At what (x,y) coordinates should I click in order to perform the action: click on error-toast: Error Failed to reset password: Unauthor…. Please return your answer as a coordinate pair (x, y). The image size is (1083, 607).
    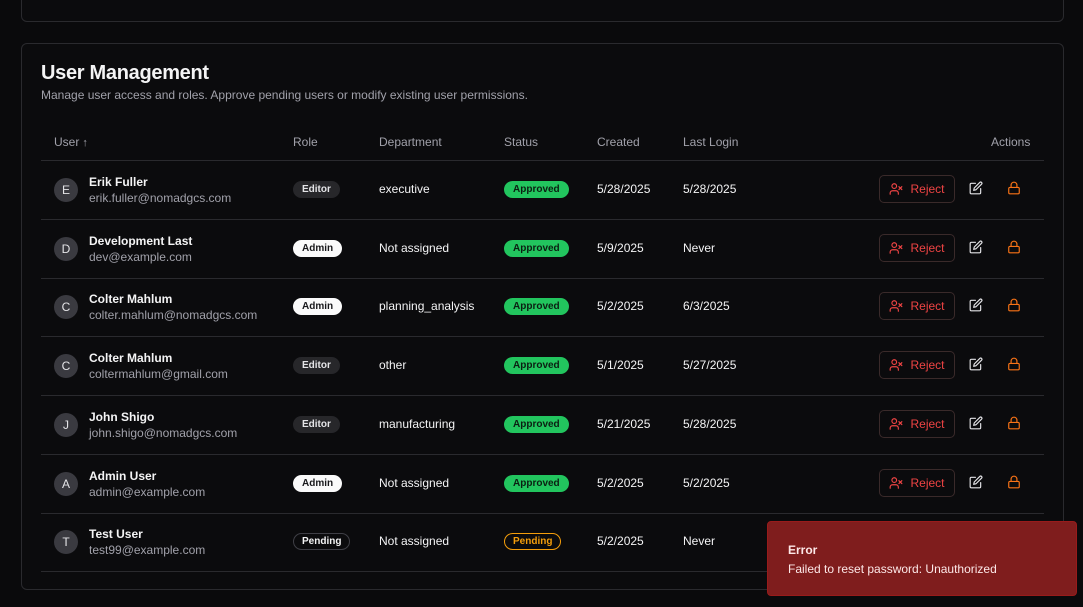
    Looking at the image, I should click on (922, 558).